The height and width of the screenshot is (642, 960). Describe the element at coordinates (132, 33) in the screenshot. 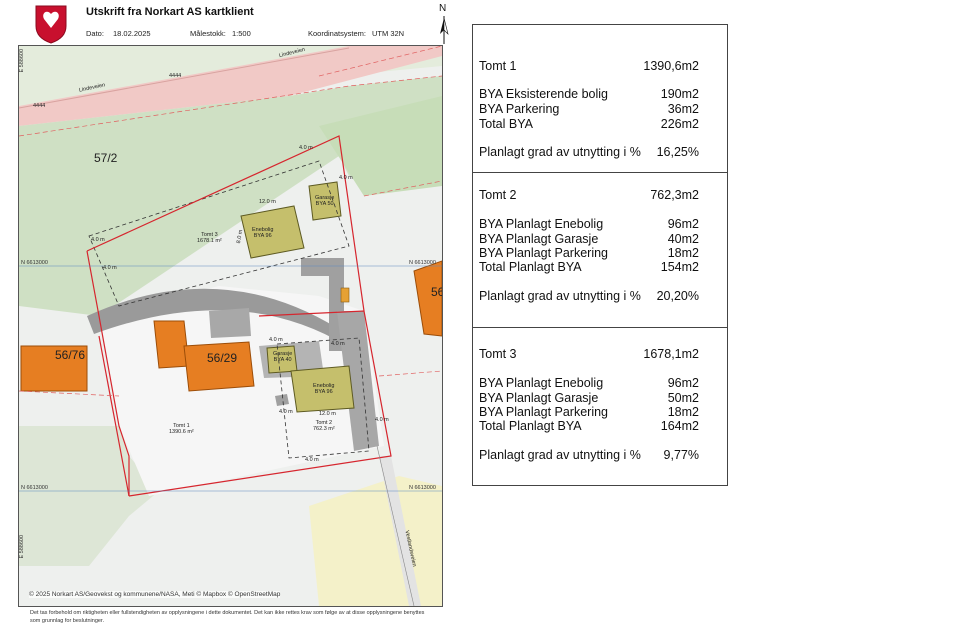

I see `date-value: 18.02.2025` at that location.